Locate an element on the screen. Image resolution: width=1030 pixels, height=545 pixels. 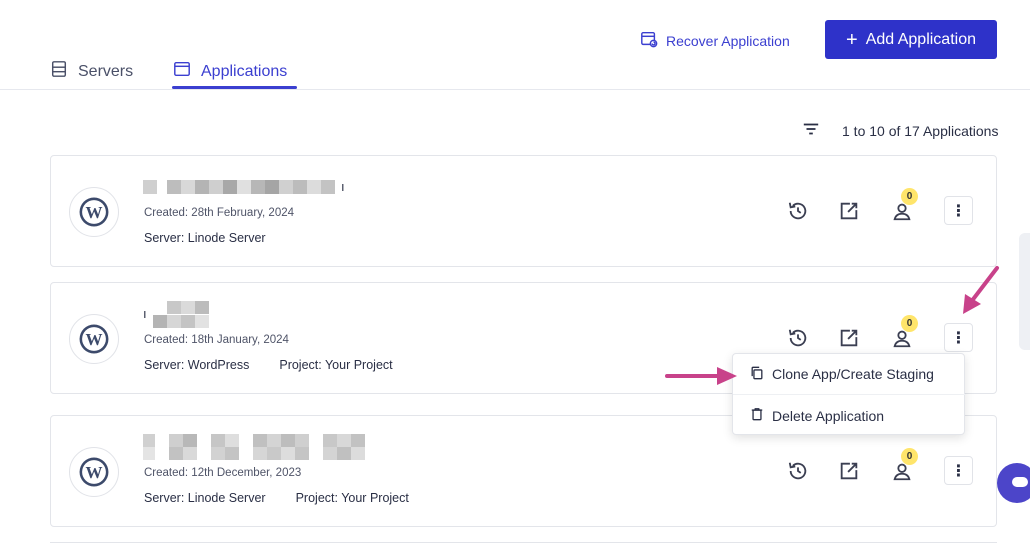
trash-icon is located at coordinates (757, 415).